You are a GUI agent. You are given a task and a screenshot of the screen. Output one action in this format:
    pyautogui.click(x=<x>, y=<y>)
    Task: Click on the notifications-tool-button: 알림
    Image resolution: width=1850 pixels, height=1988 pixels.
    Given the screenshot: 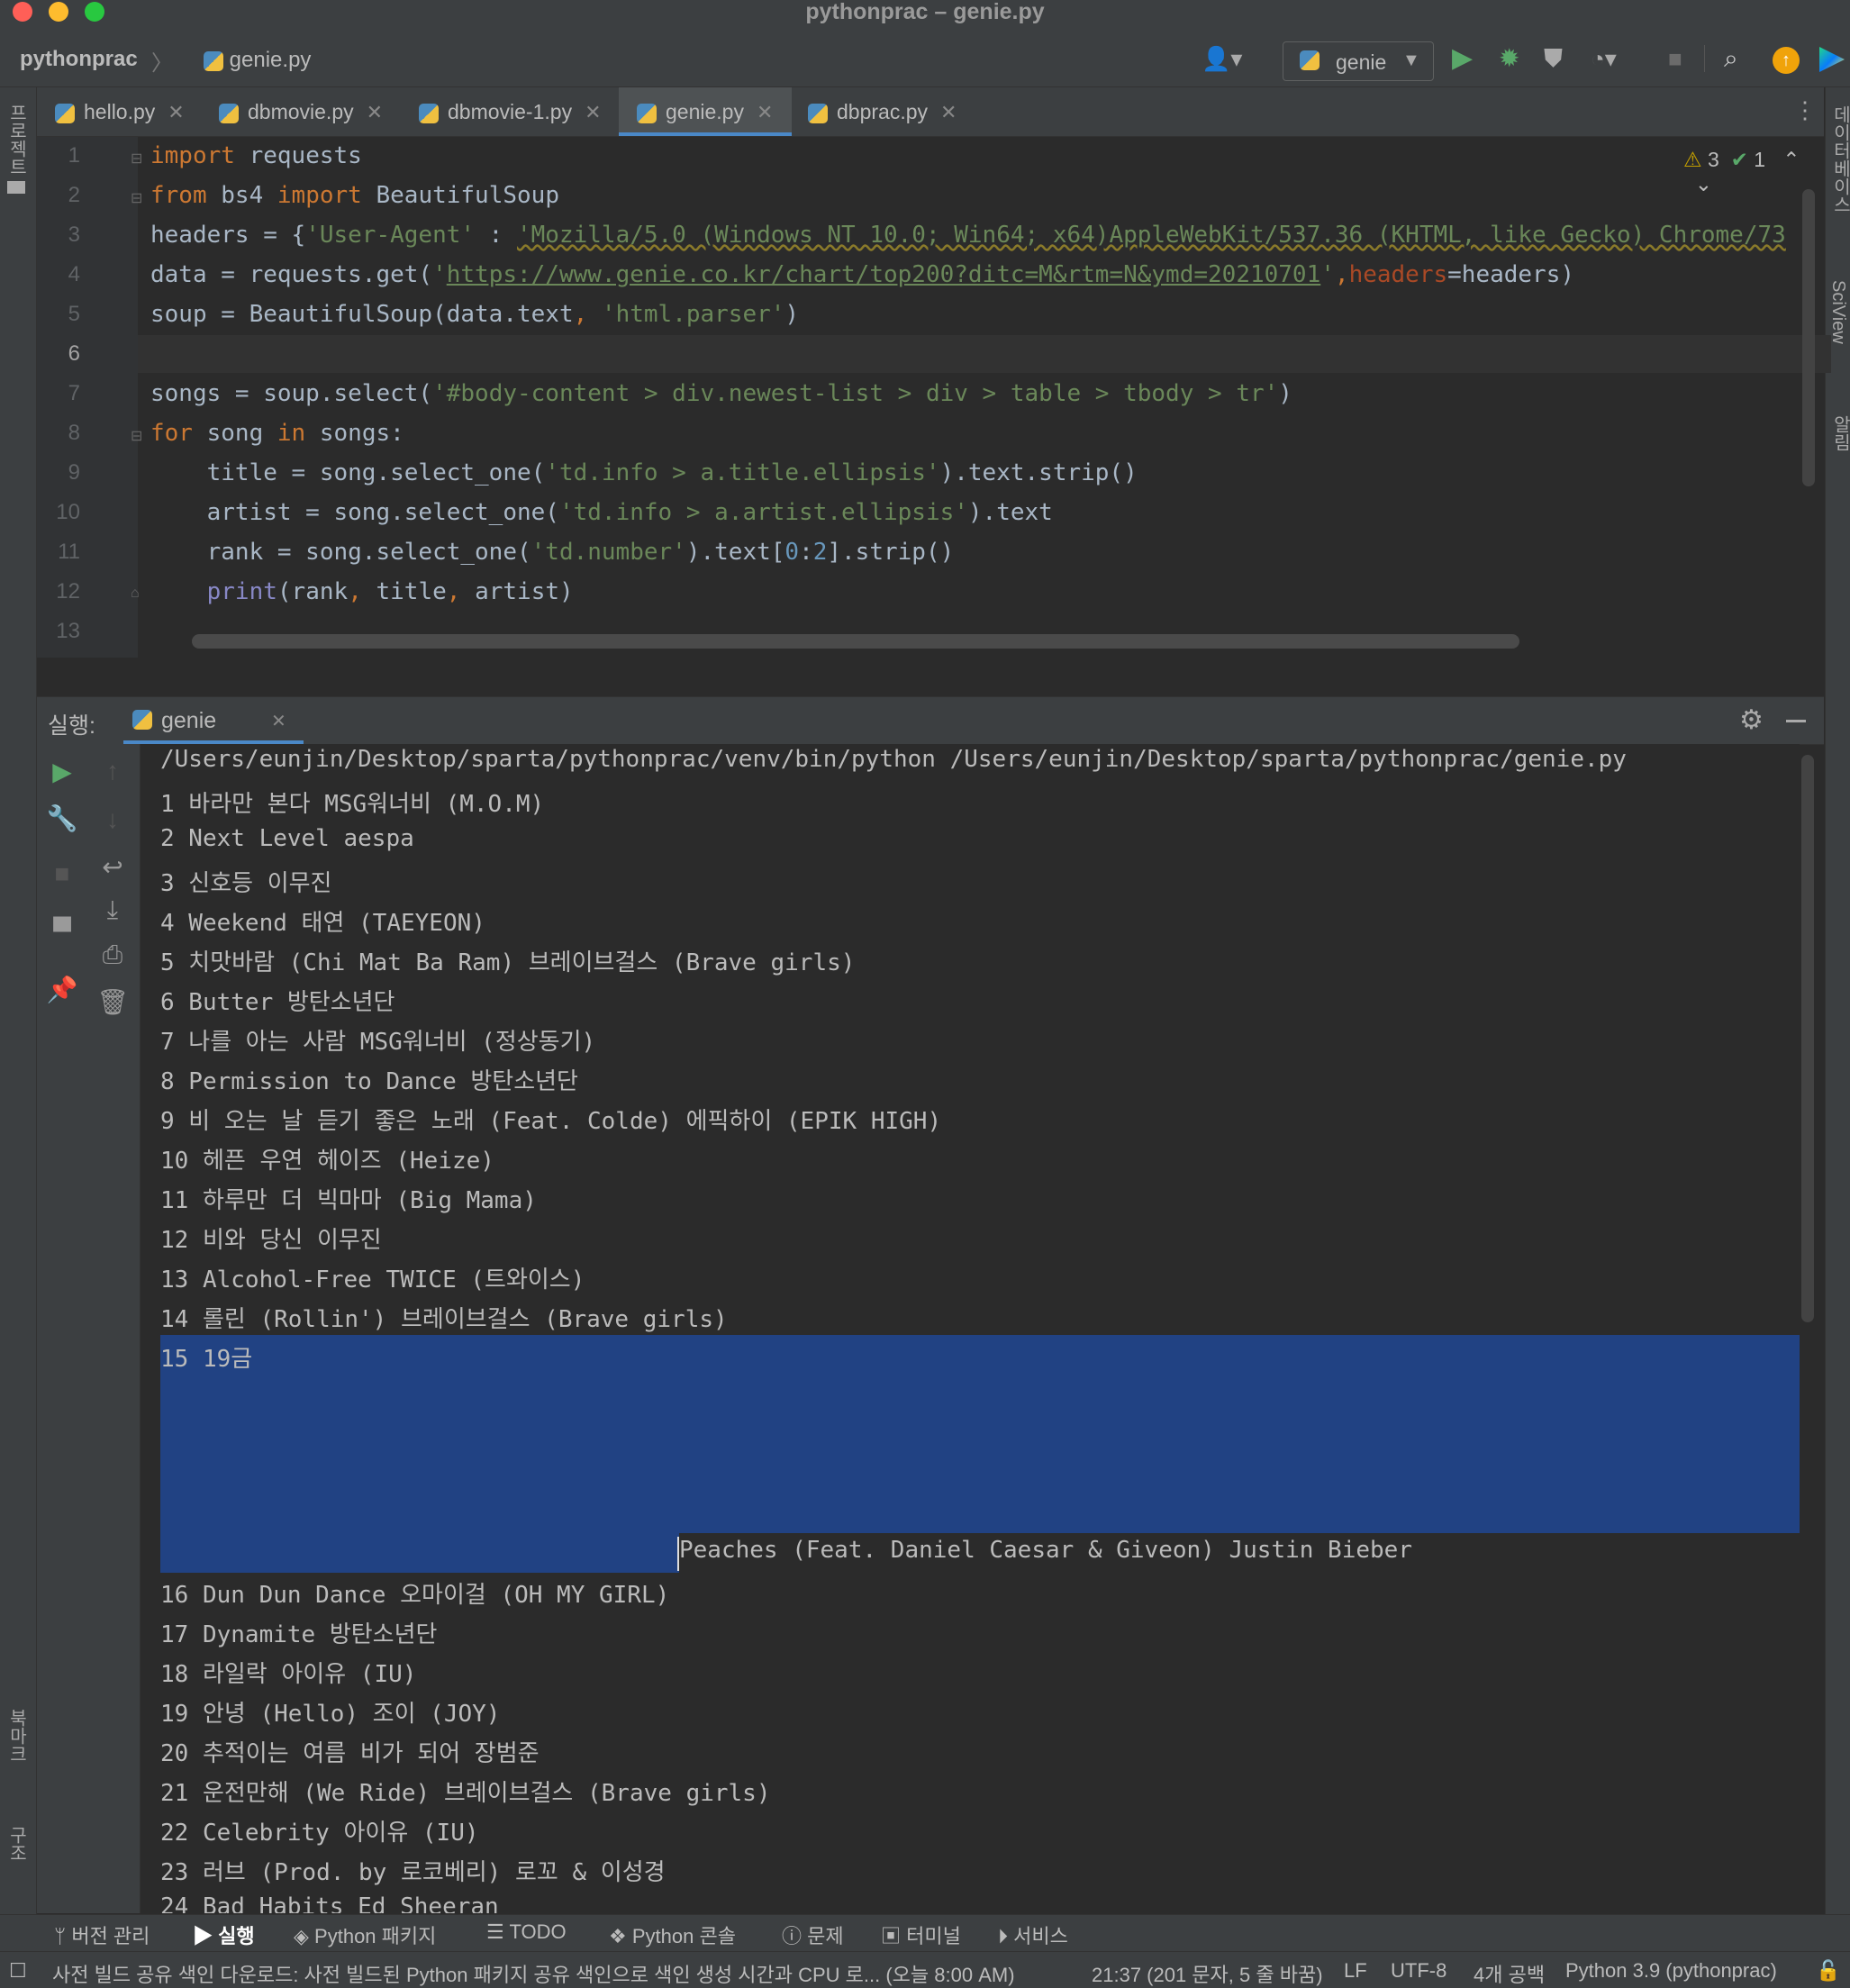 What is the action you would take?
    pyautogui.click(x=1838, y=433)
    